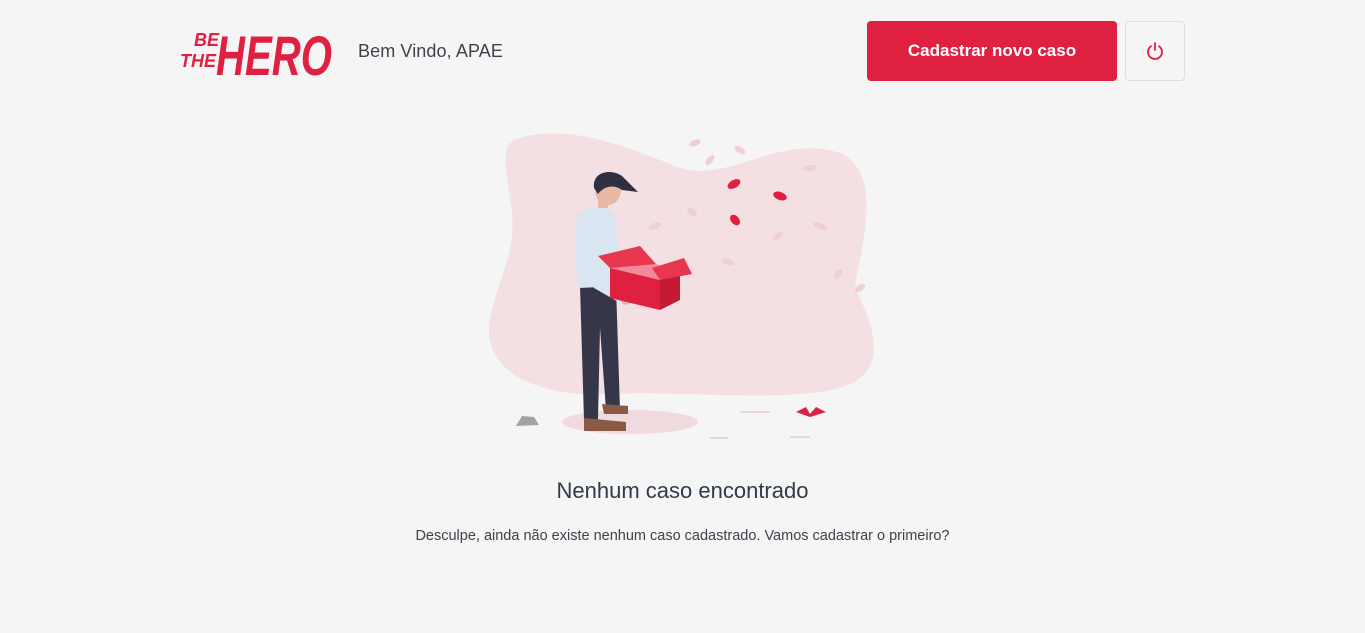 The height and width of the screenshot is (633, 1365). I want to click on ground-shadow, so click(630, 422).